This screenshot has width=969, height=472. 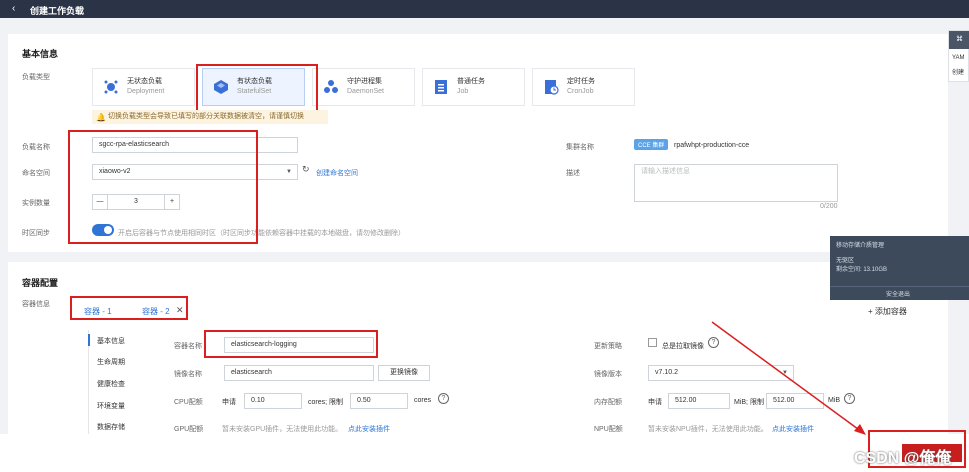 What do you see at coordinates (708, 429) in the screenshot?
I see `npu-desc: 暂未安装NPU插件，无法使用此功能。` at bounding box center [708, 429].